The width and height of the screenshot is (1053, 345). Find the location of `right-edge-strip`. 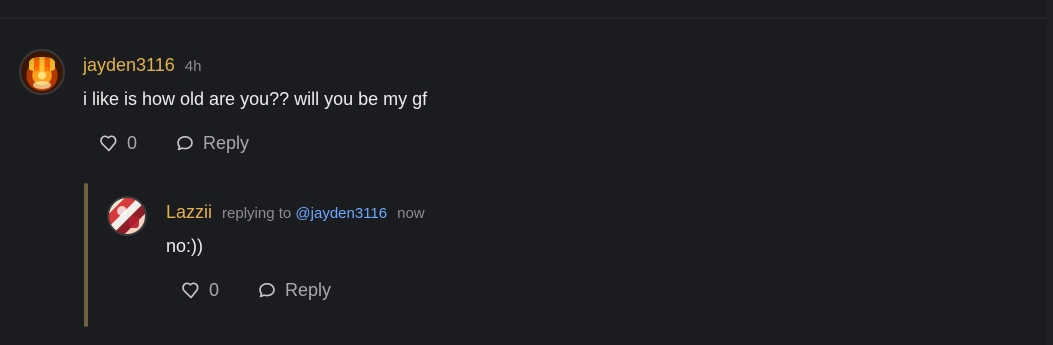

right-edge-strip is located at coordinates (1050, 172).